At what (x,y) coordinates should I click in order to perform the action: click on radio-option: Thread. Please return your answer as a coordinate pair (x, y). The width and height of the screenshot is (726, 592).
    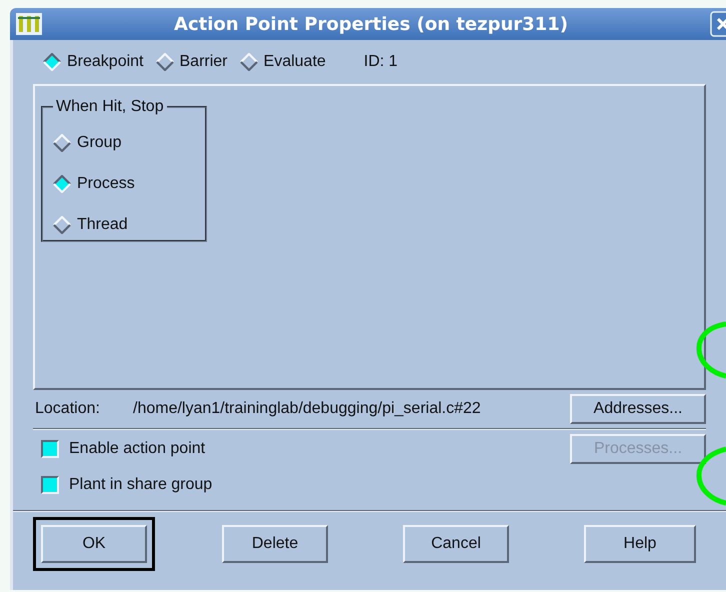
    Looking at the image, I should click on (124, 224).